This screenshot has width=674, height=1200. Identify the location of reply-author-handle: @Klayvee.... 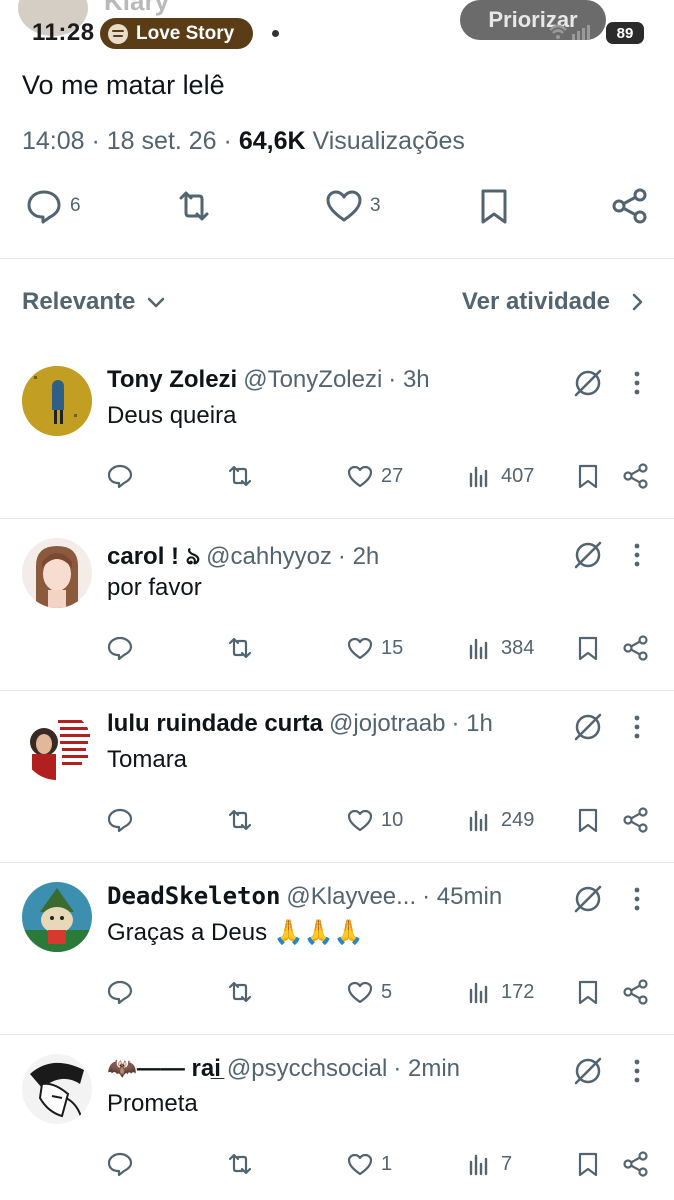
(351, 897).